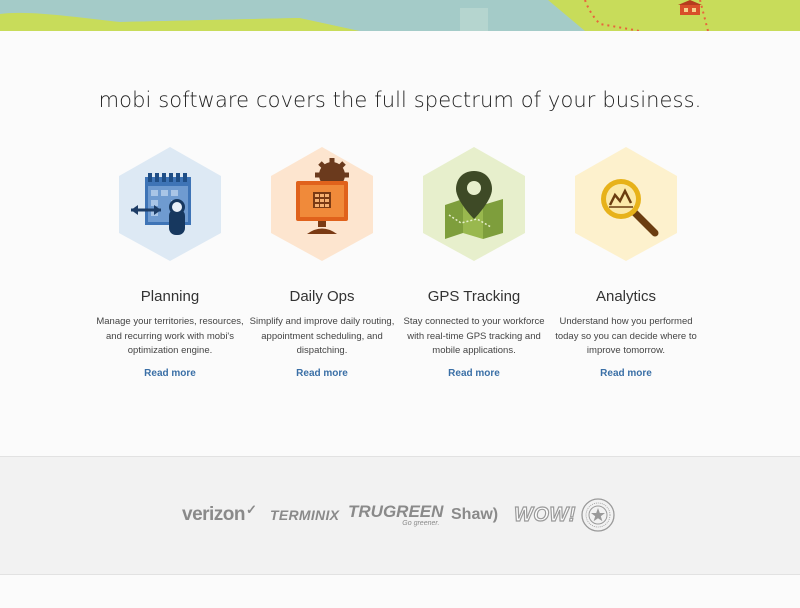  What do you see at coordinates (400, 15) in the screenshot?
I see `hero-map-strip` at bounding box center [400, 15].